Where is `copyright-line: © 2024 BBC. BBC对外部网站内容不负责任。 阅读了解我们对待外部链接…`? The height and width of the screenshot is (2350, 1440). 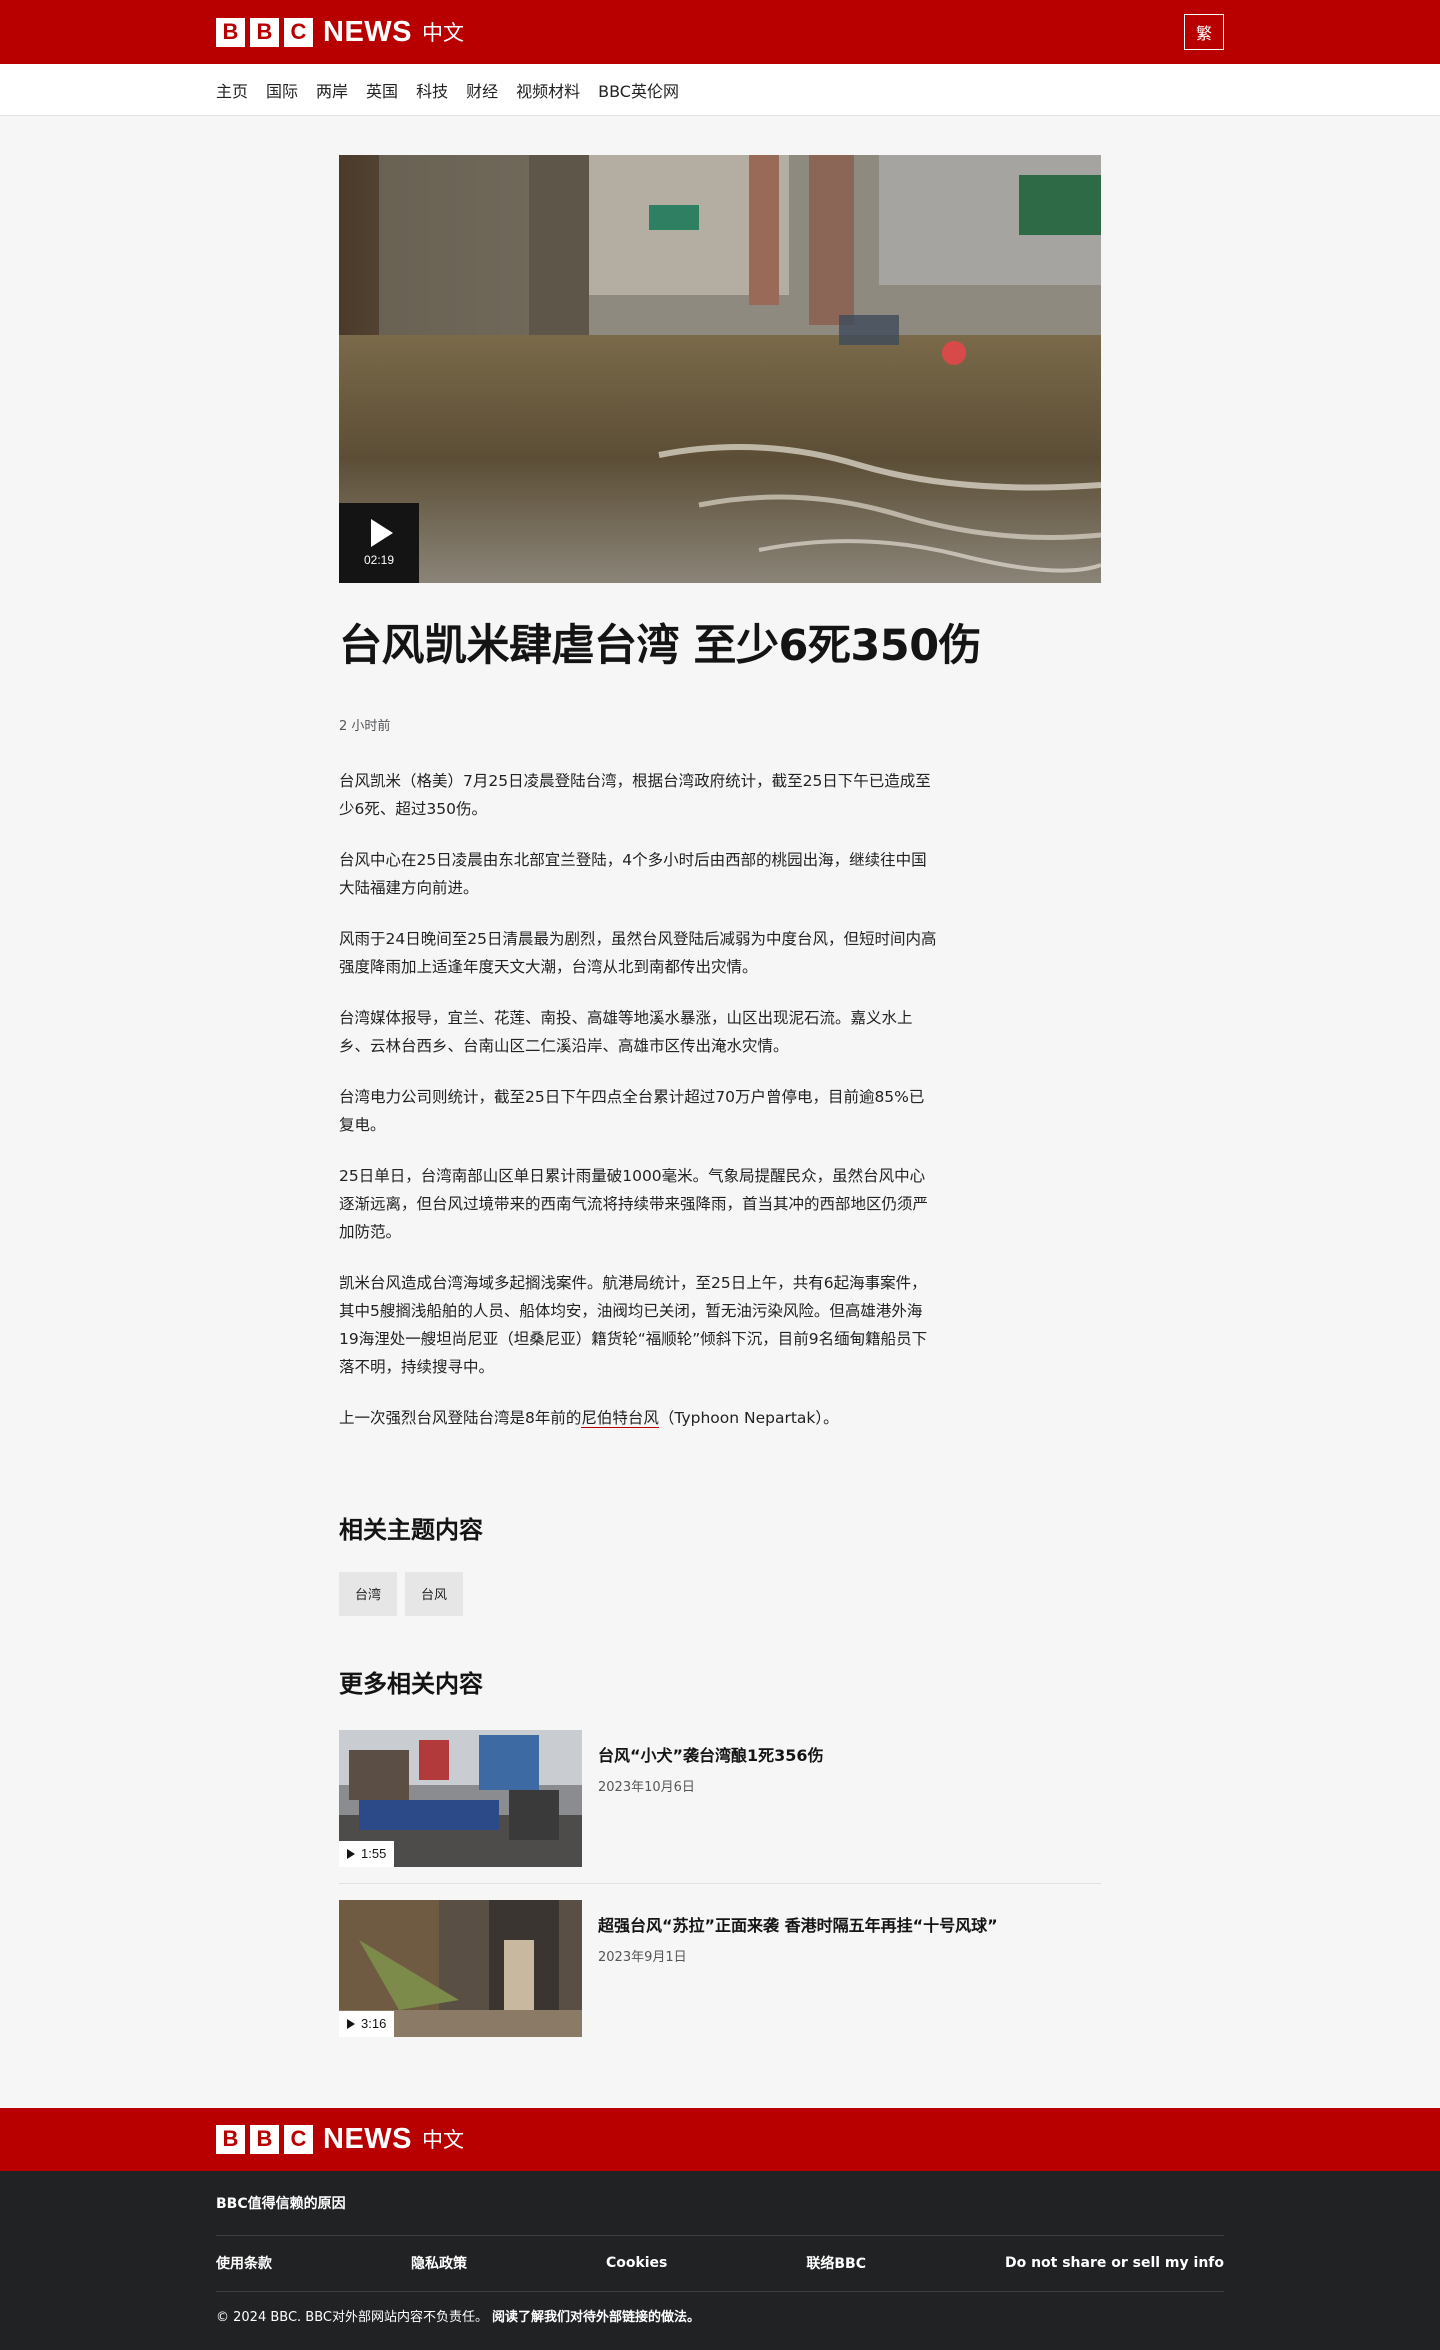 copyright-line: © 2024 BBC. BBC对外部网站内容不负责任。 阅读了解我们对待外部链接… is located at coordinates (720, 2316).